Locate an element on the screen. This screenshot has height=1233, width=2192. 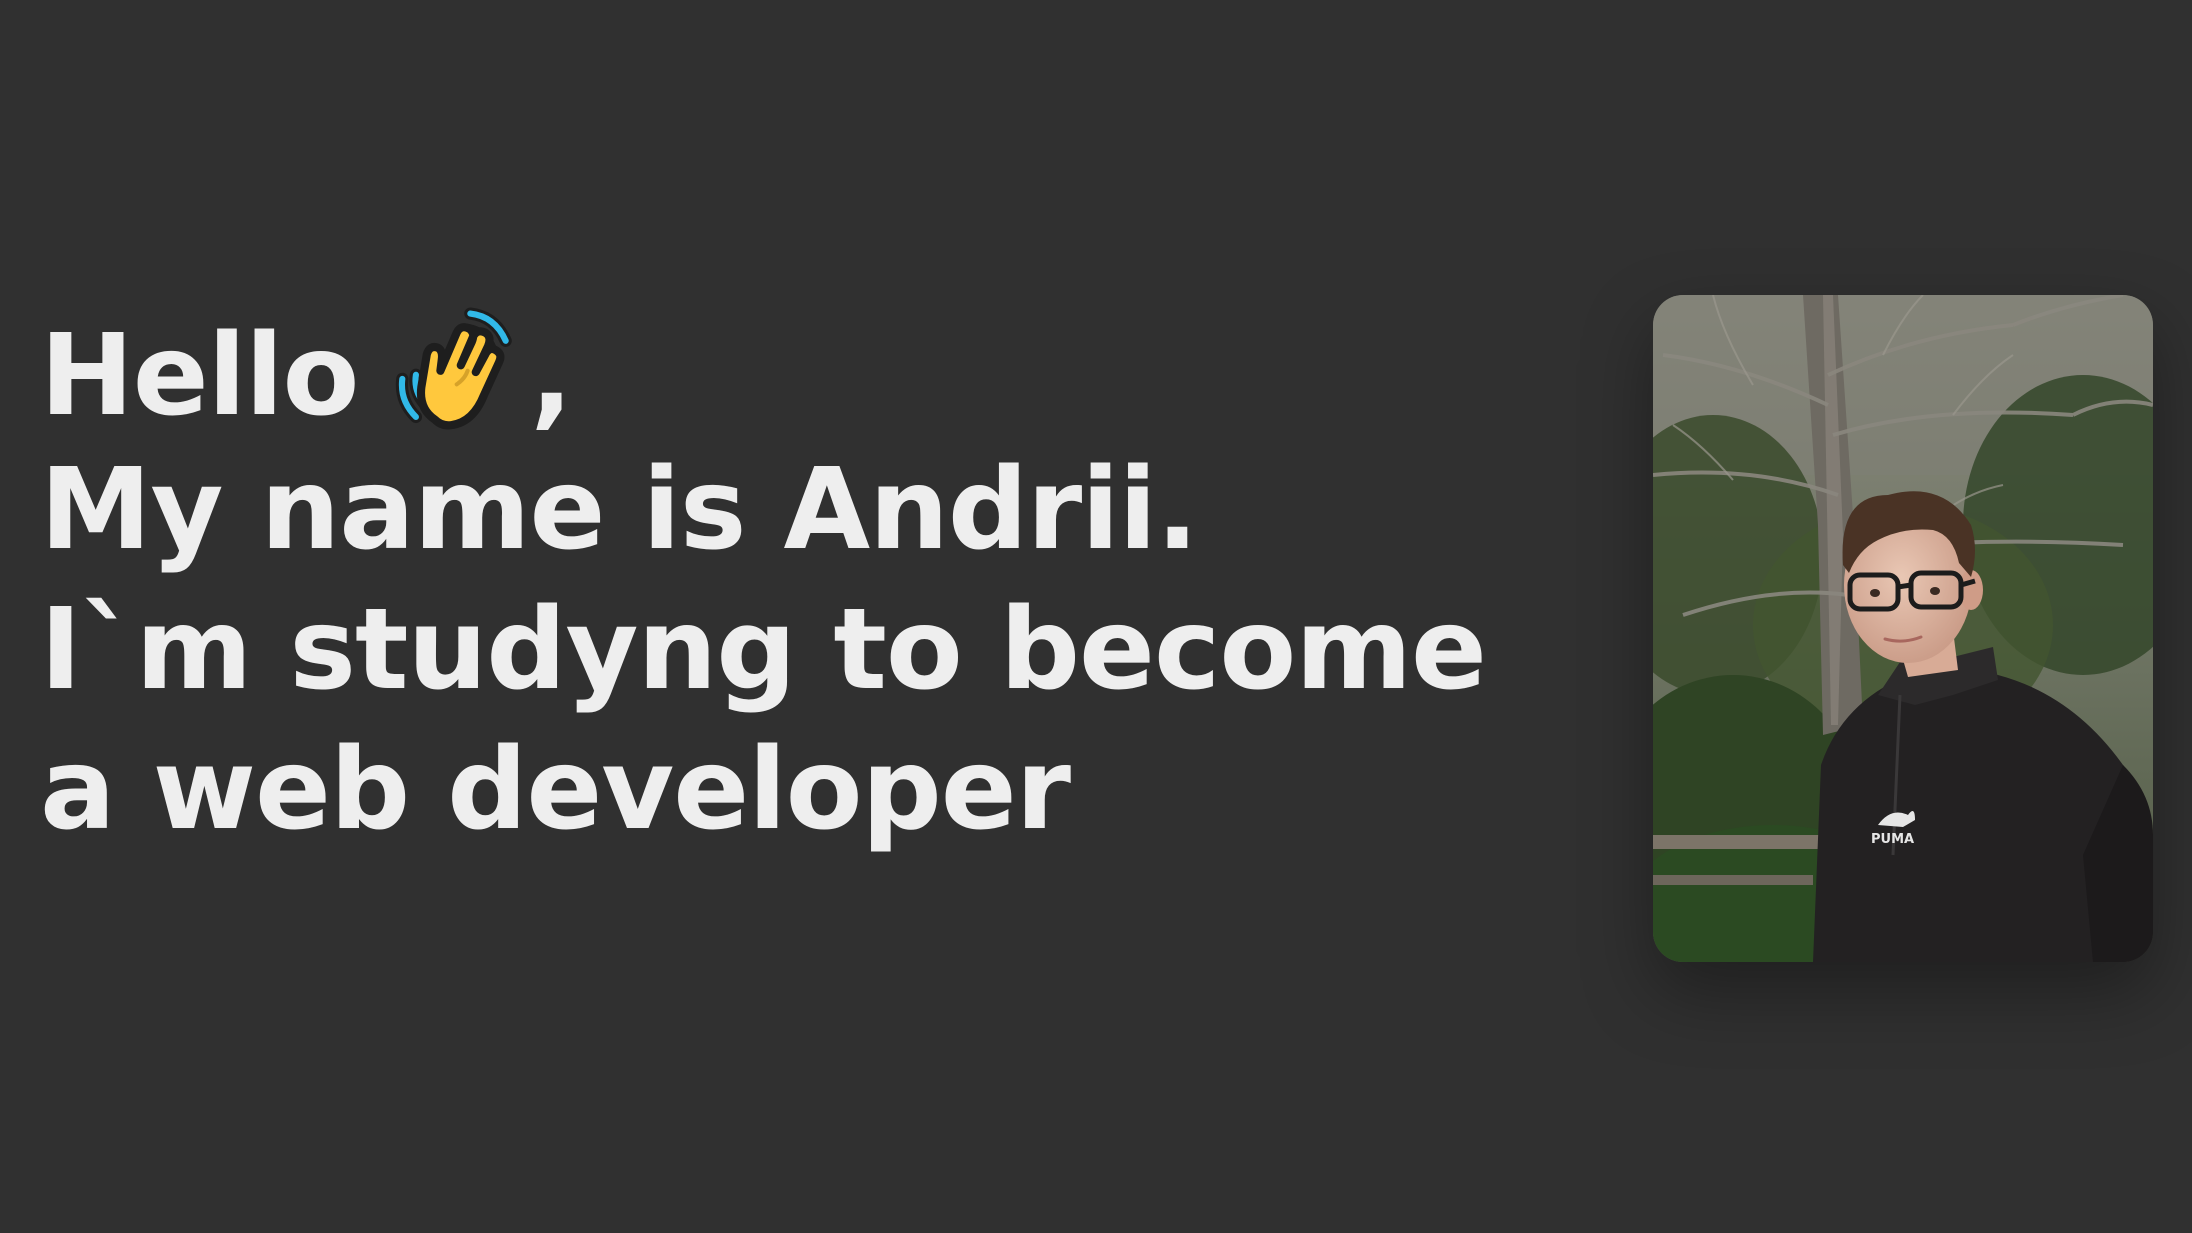
goal-line: a web developer is located at coordinates (555, 790).